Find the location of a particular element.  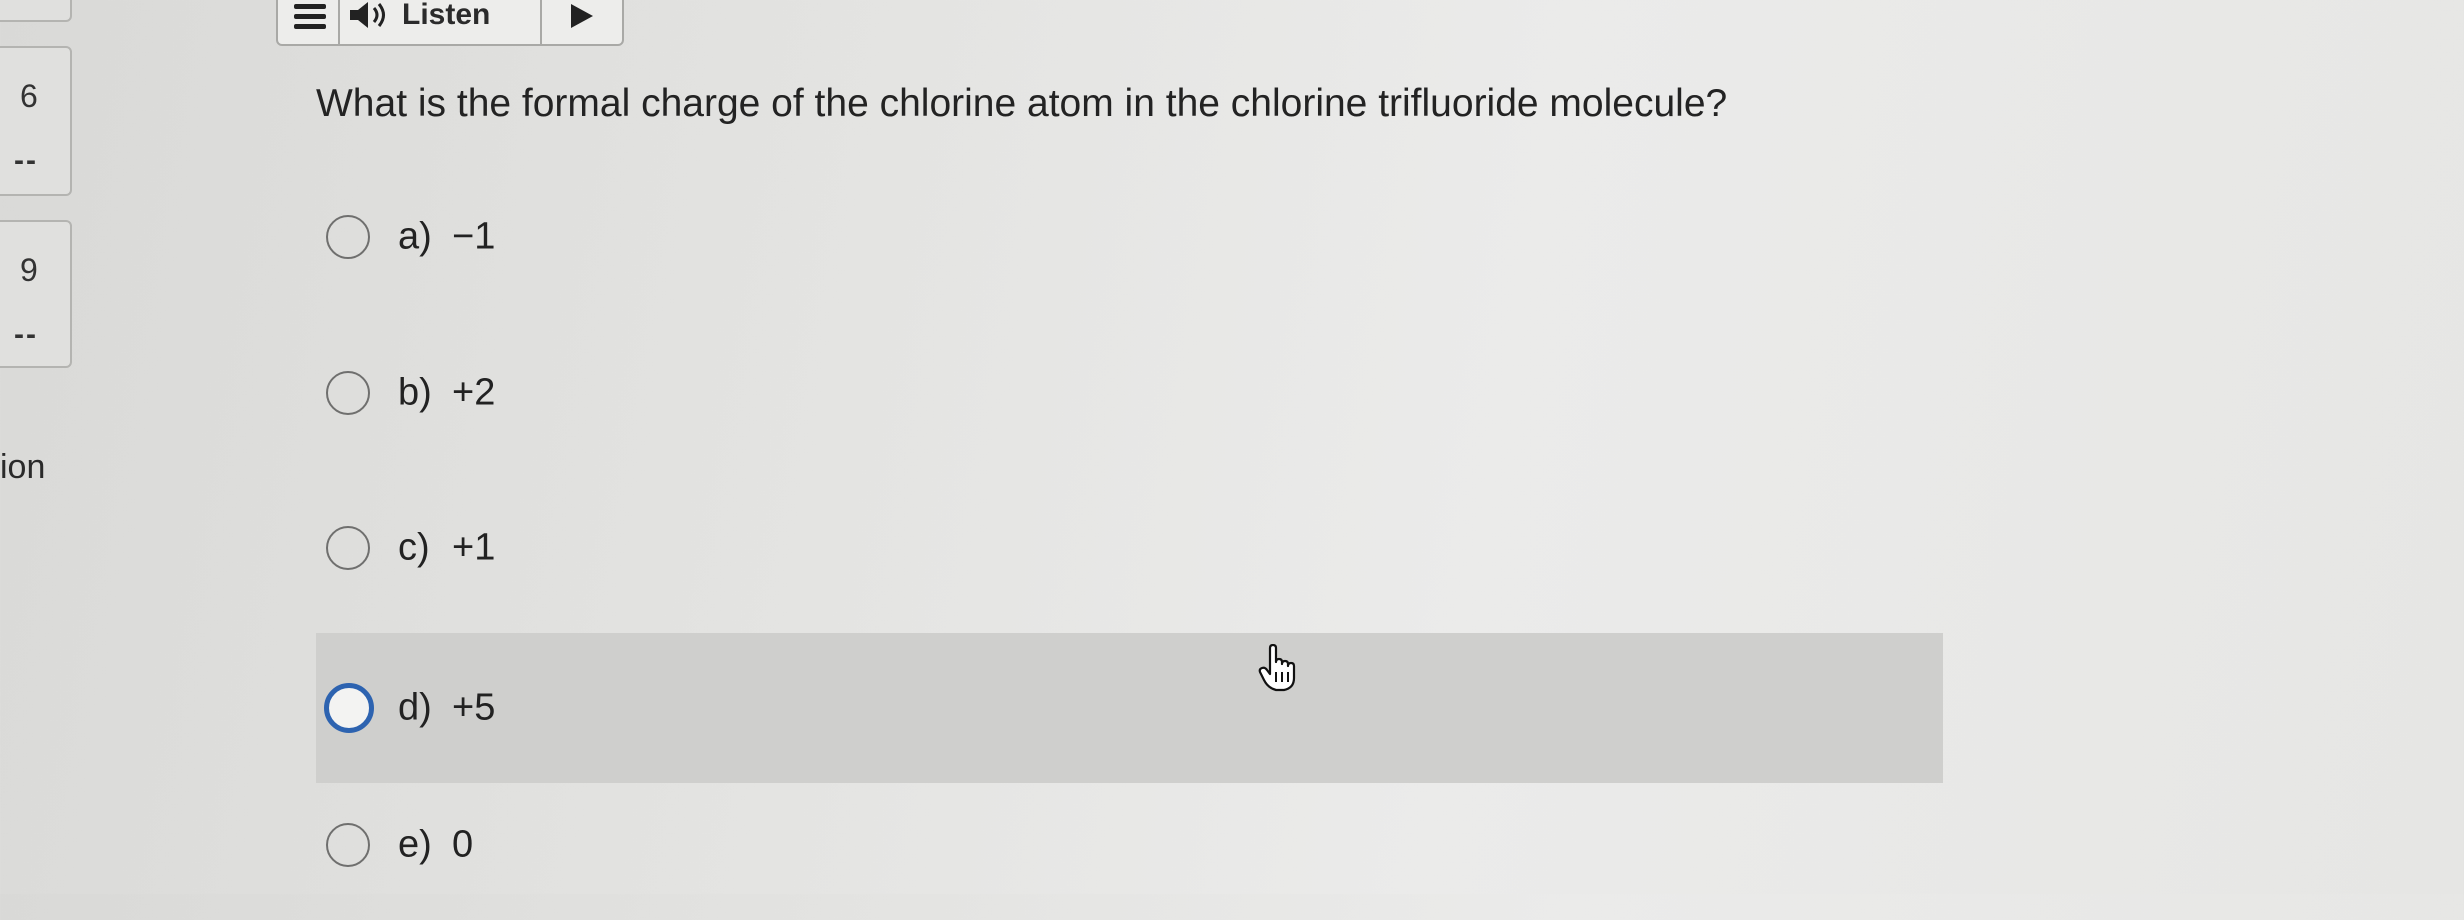

play-button is located at coordinates (582, 22).